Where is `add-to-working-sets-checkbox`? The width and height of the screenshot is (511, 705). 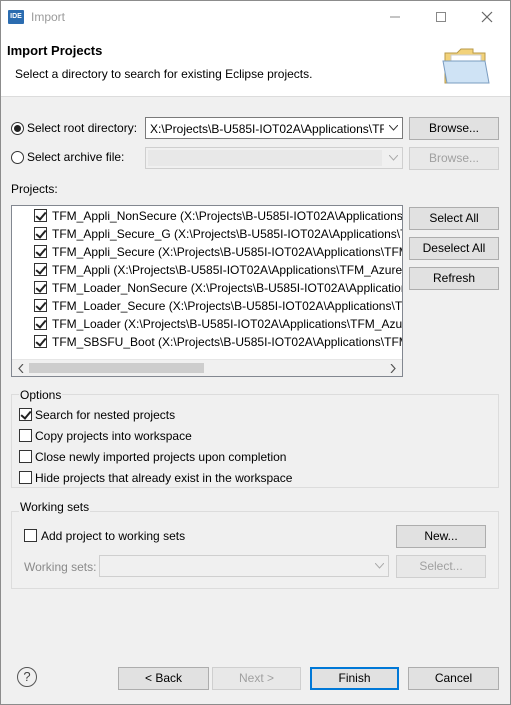
add-to-working-sets-checkbox is located at coordinates (30, 535).